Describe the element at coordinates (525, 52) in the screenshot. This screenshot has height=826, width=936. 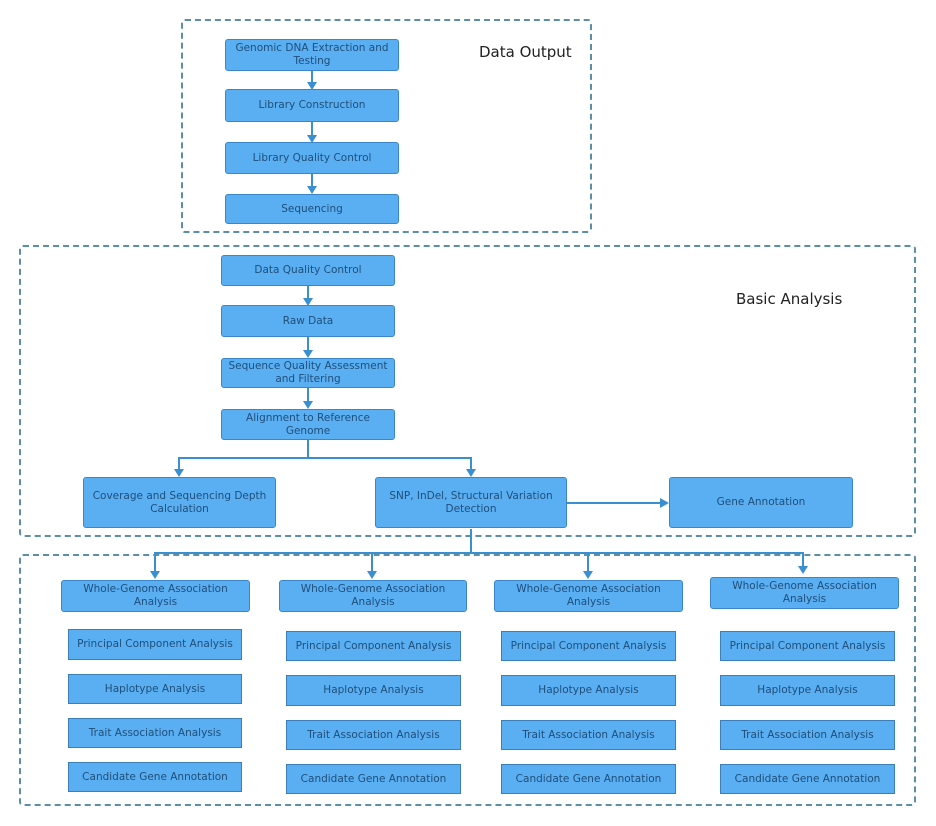
I see `data-output-title: Data Output` at that location.